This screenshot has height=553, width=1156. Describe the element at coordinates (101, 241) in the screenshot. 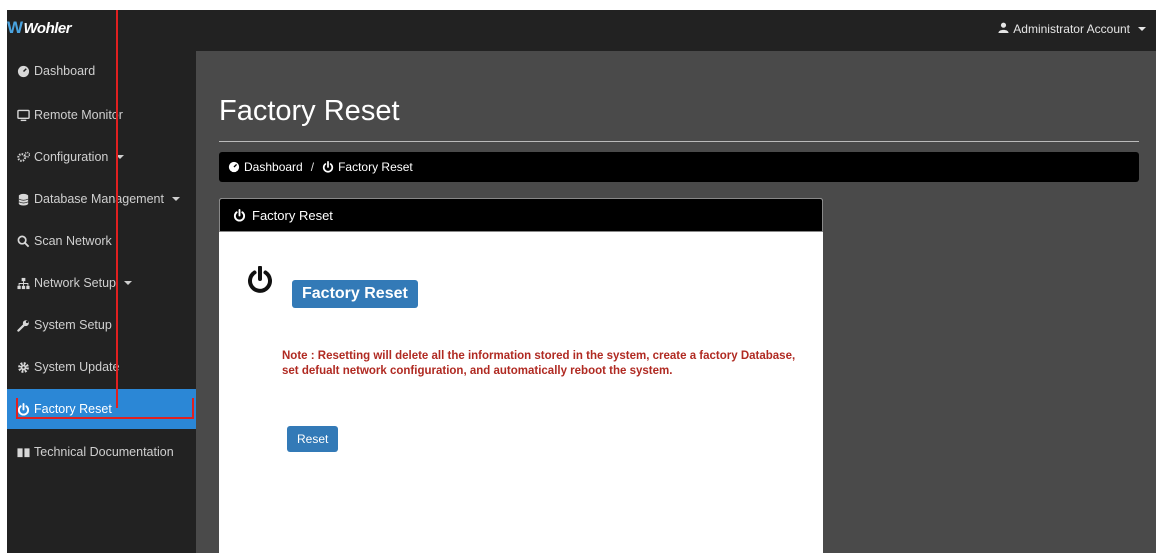

I see `sidebar-item-scan-network: Scan Network` at that location.